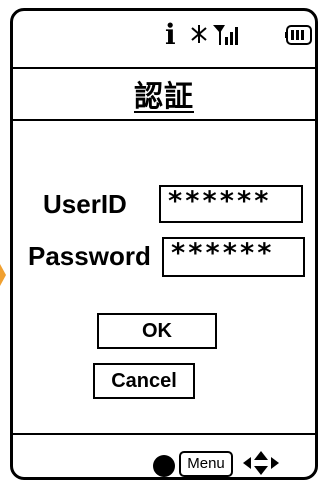 The width and height of the screenshot is (324, 484). What do you see at coordinates (163, 96) in the screenshot?
I see `page-title: 認証` at bounding box center [163, 96].